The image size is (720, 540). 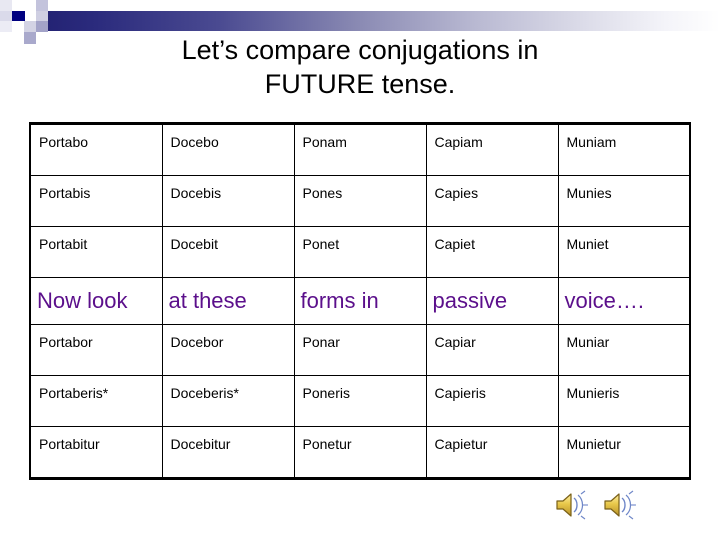 I want to click on note-cell: passive, so click(x=492, y=301).